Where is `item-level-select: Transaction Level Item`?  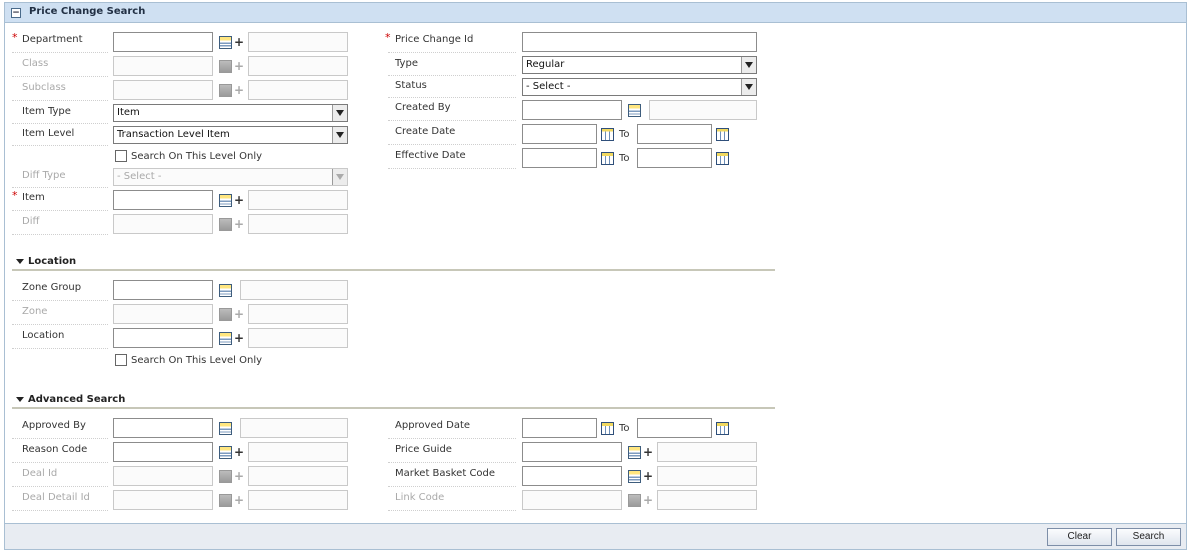
item-level-select: Transaction Level Item is located at coordinates (230, 135).